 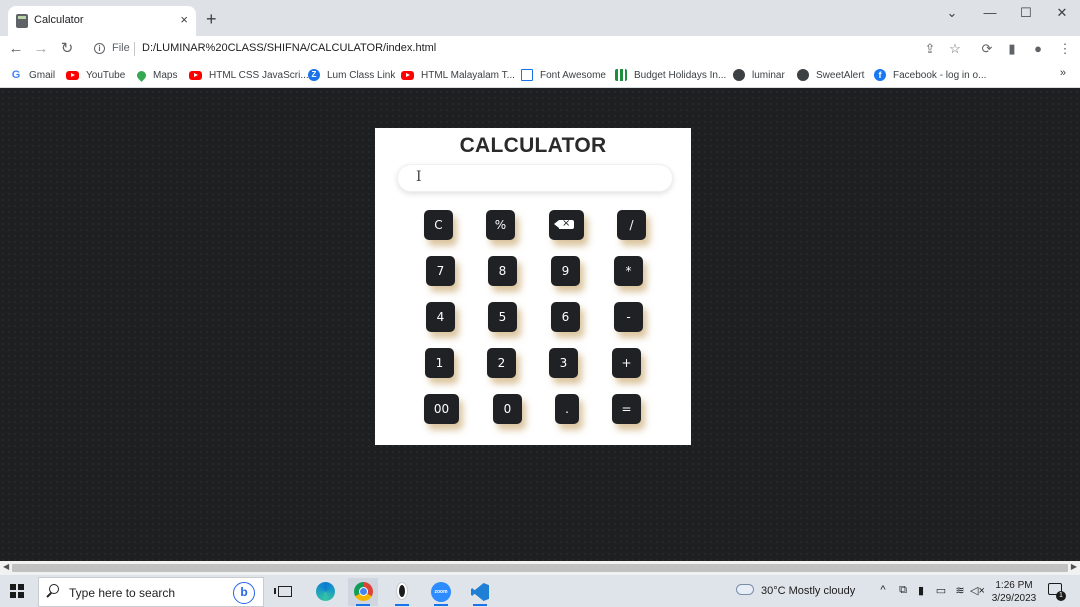 I want to click on chart-icon, so click(x=621, y=75).